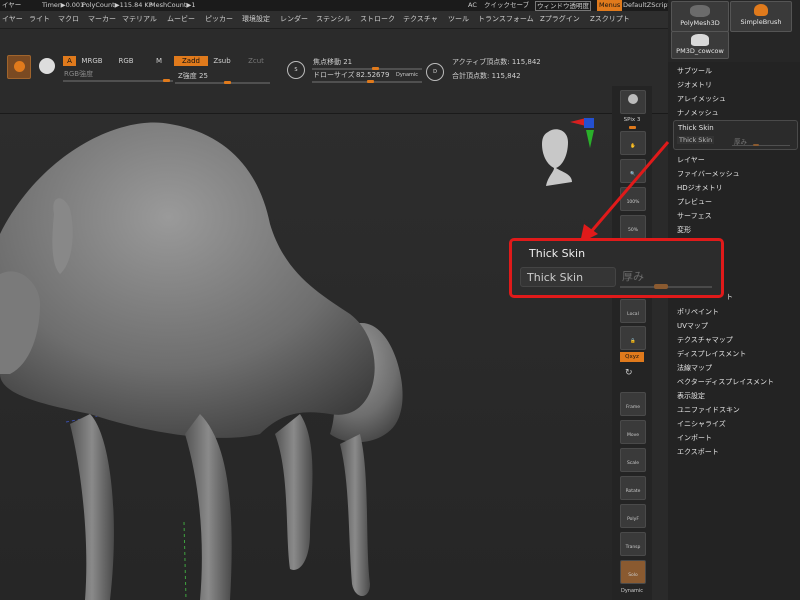  What do you see at coordinates (557, 253) in the screenshot?
I see `callout-header: Thick Skin` at bounding box center [557, 253].